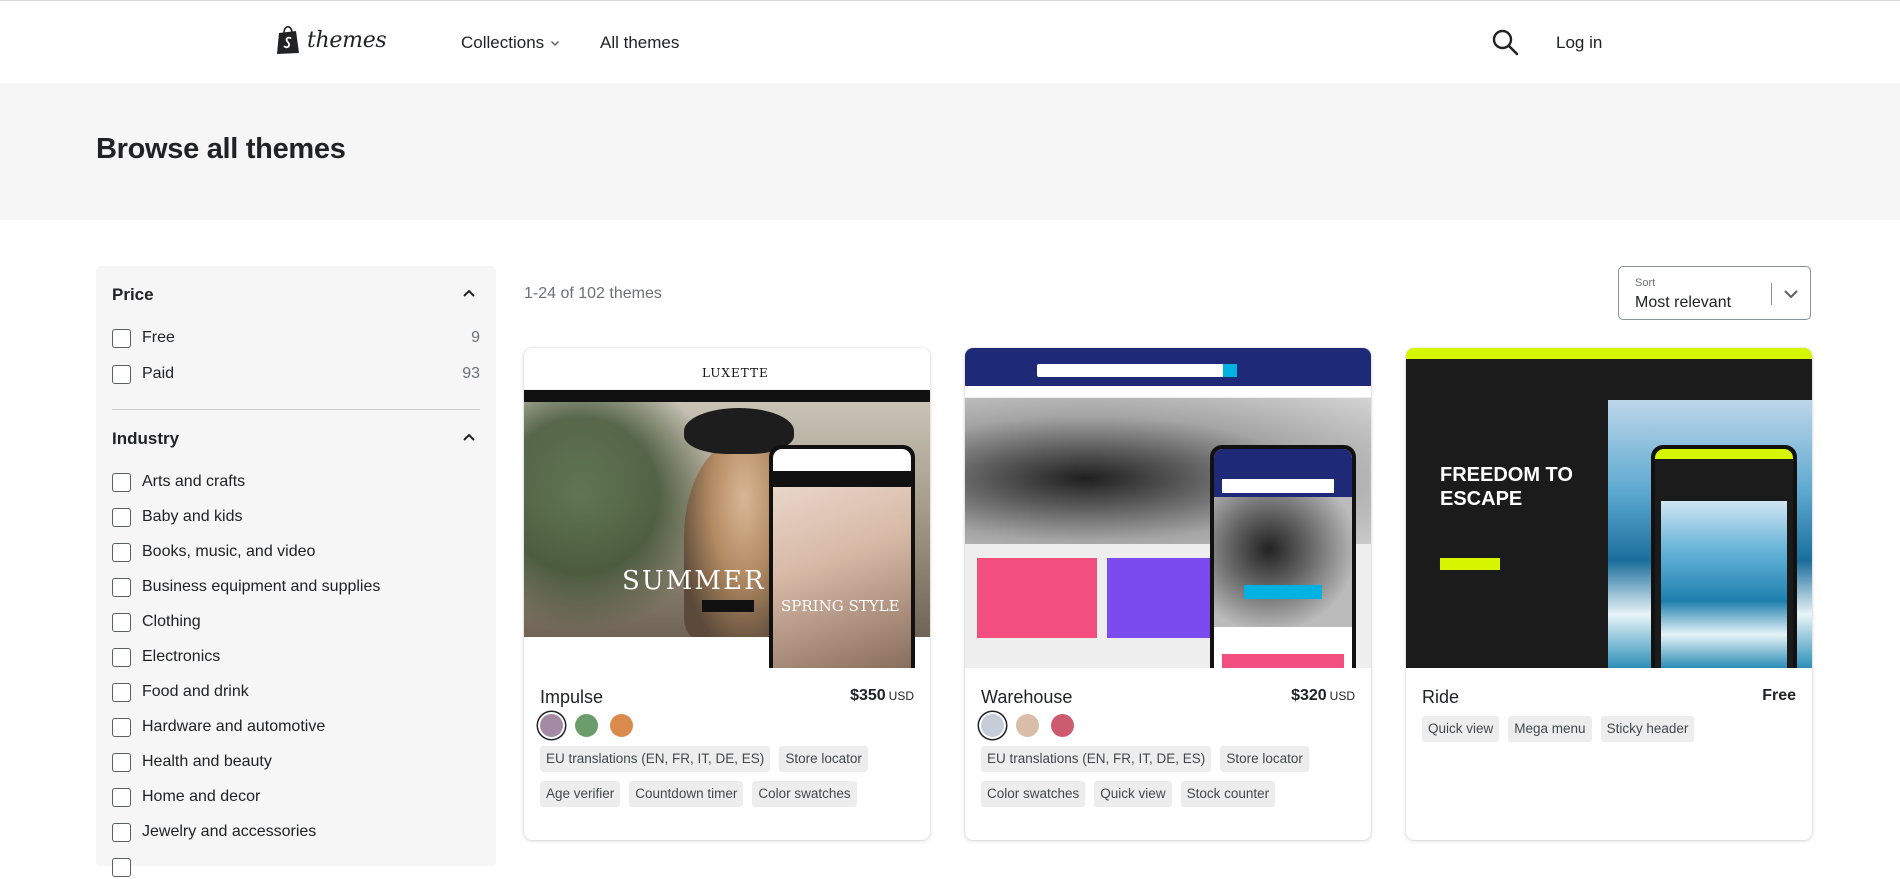 This screenshot has height=879, width=1900. What do you see at coordinates (1228, 794) in the screenshot?
I see `feature-tag: Stock counter` at bounding box center [1228, 794].